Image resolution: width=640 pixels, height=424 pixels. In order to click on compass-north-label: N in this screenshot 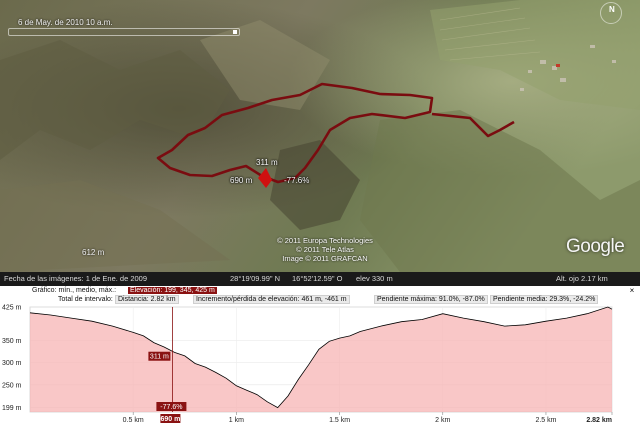, I will do `click(612, 9)`.